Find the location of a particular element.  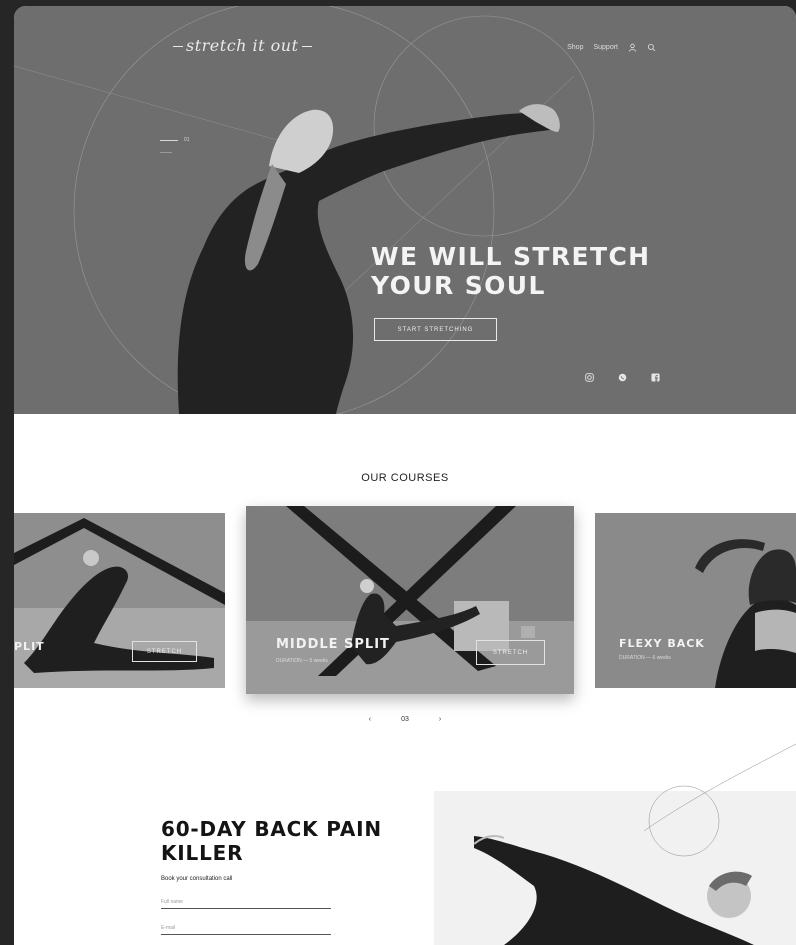

email-field: E-mail is located at coordinates (246, 930).